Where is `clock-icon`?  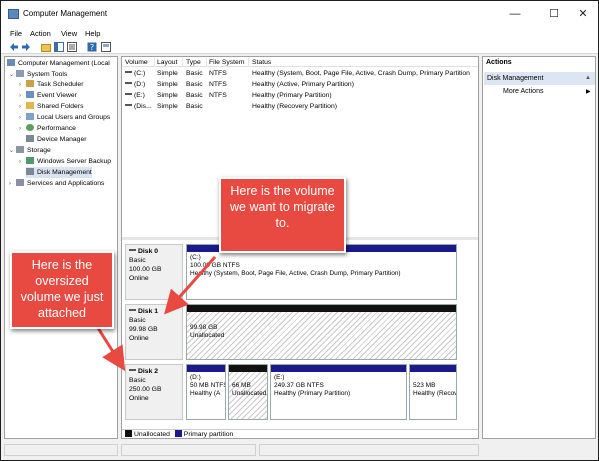
clock-icon is located at coordinates (30, 83).